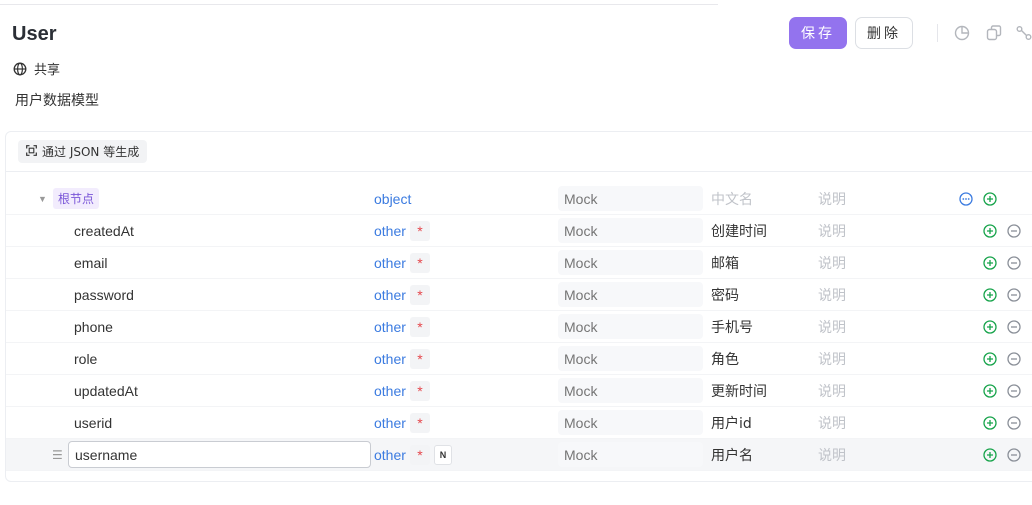 The width and height of the screenshot is (1032, 505). Describe the element at coordinates (76, 198) in the screenshot. I see `root-node-tag: 根节点` at that location.